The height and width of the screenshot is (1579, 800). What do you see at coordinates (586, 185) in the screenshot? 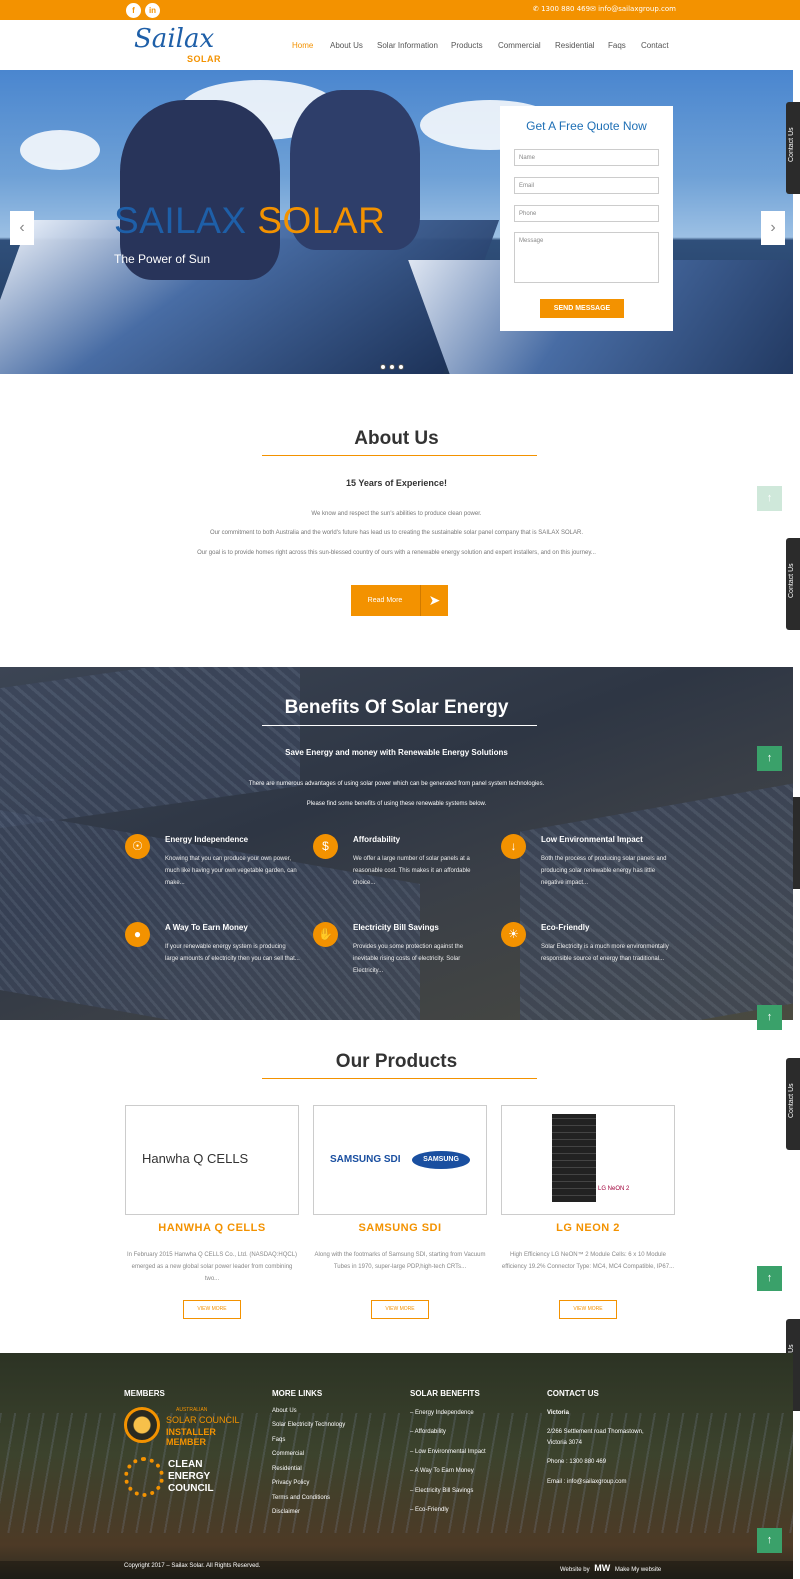
I see `quote-email-field: Email` at bounding box center [586, 185].